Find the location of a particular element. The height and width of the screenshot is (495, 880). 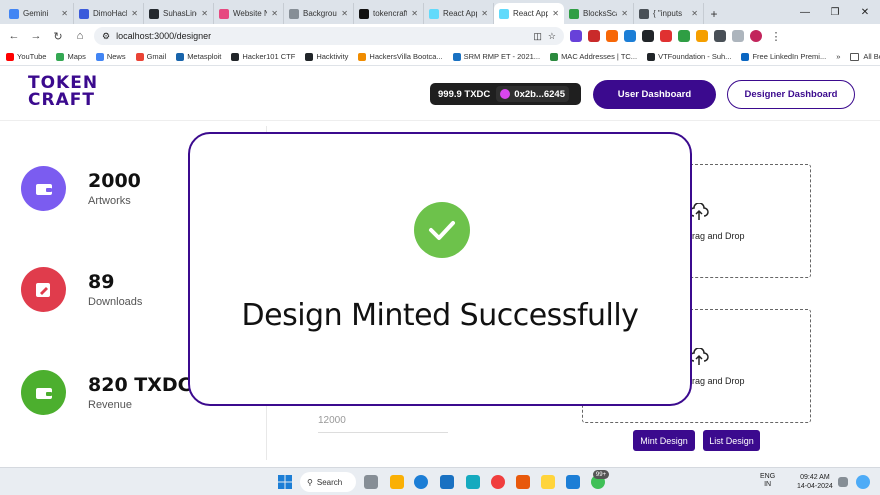

success-check-icon is located at coordinates (442, 230).